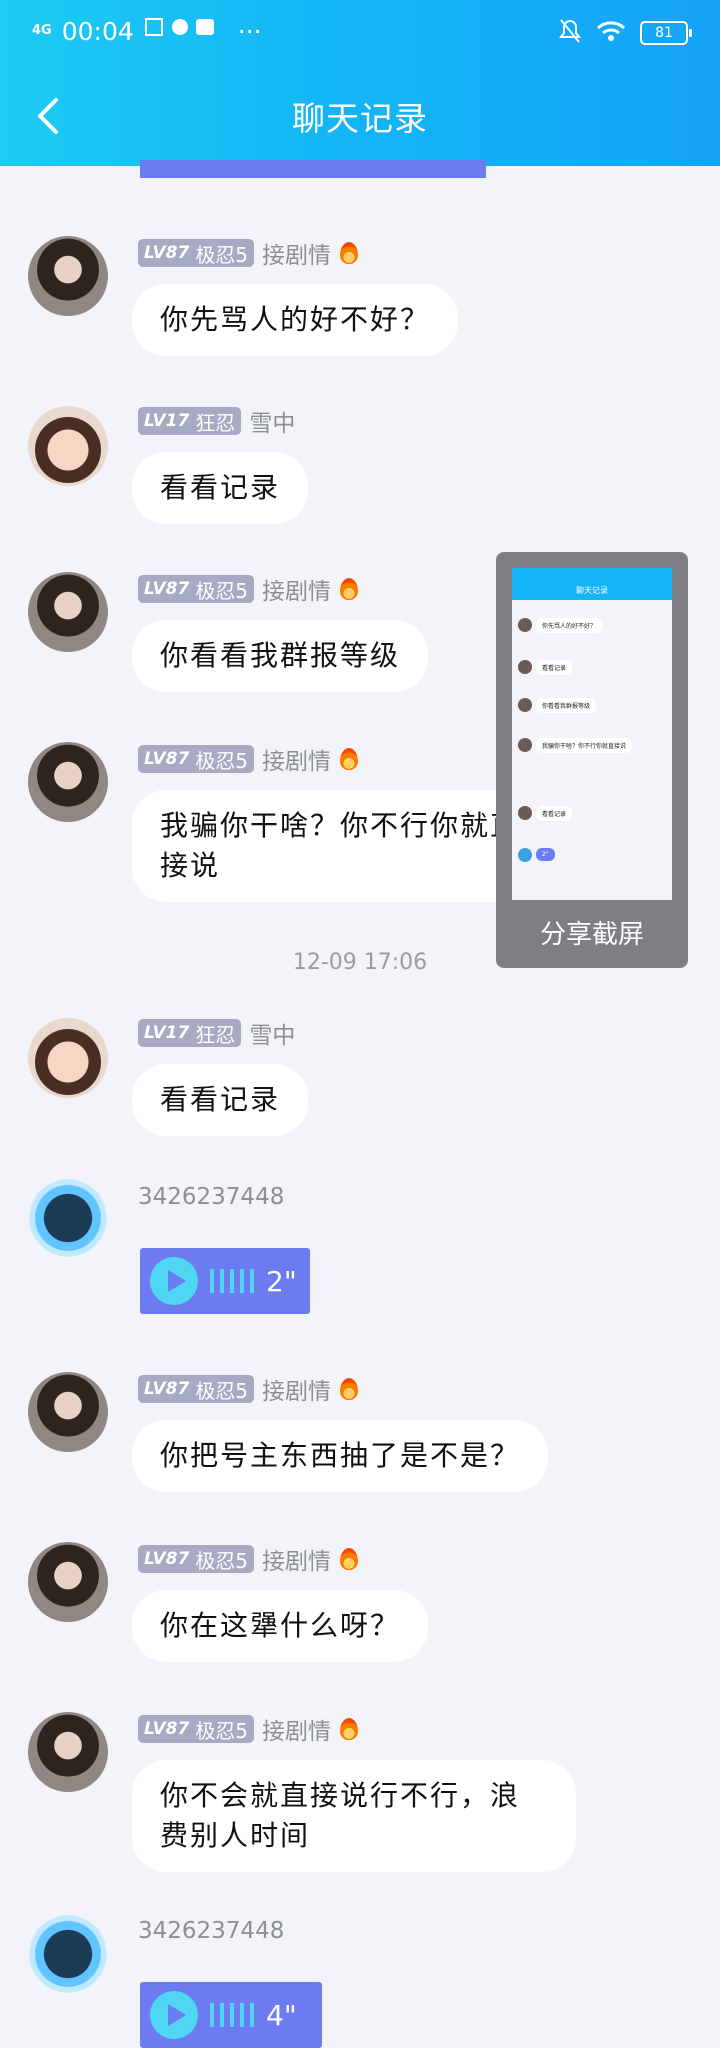 Image resolution: width=720 pixels, height=2048 pixels. I want to click on share-screenshot-label: 分享截屏, so click(591, 935).